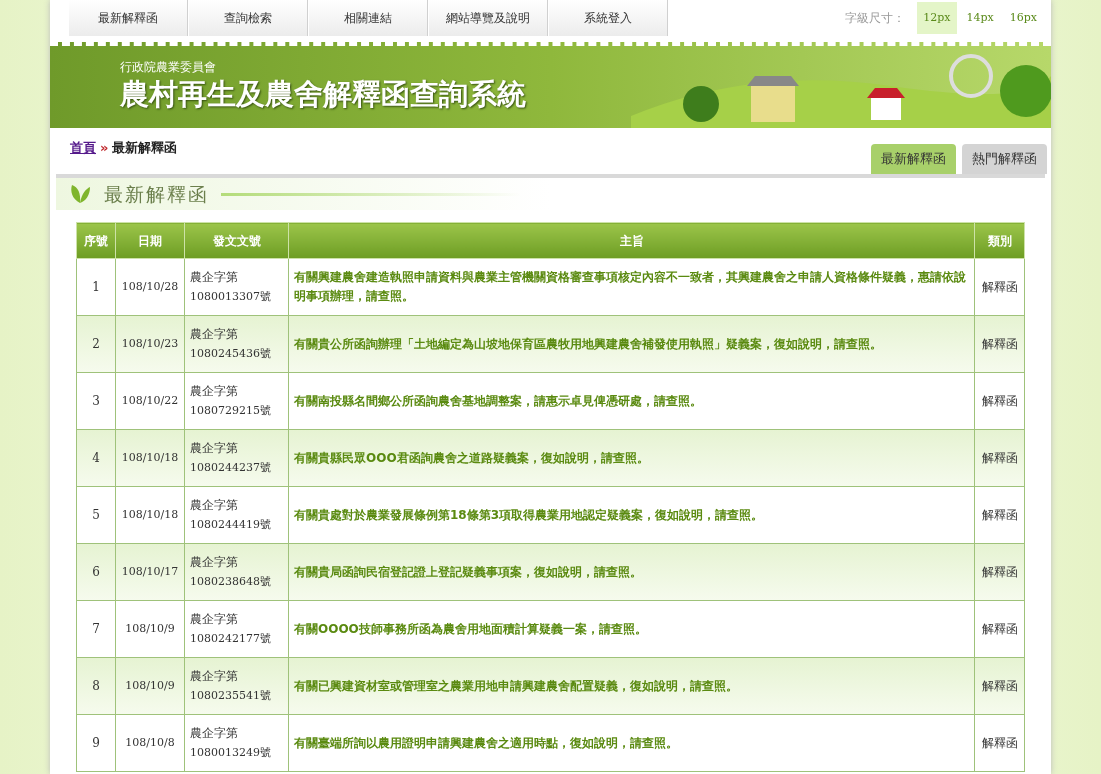 The width and height of the screenshot is (1101, 774). Describe the element at coordinates (631, 240) in the screenshot. I see `column-header: 主旨` at that location.